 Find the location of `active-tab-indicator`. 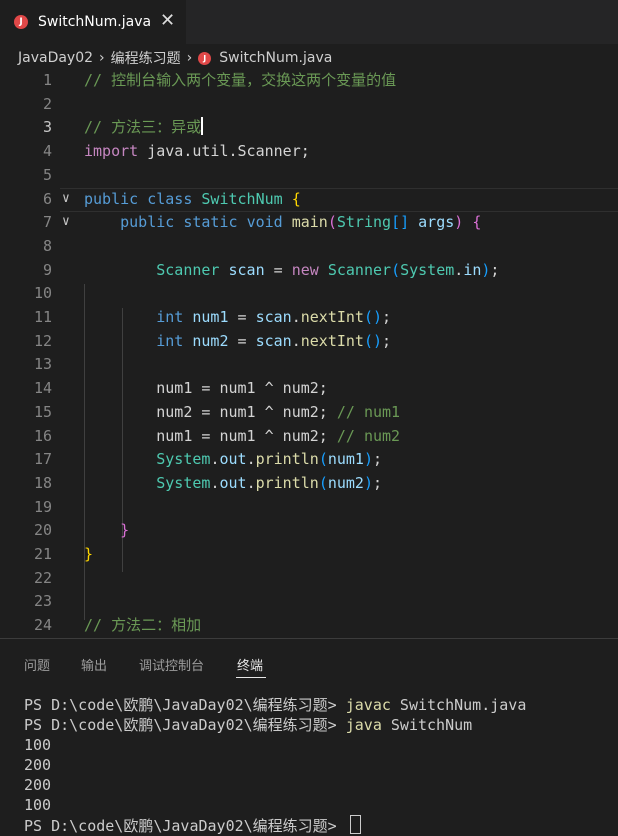

active-tab-indicator is located at coordinates (251, 677).